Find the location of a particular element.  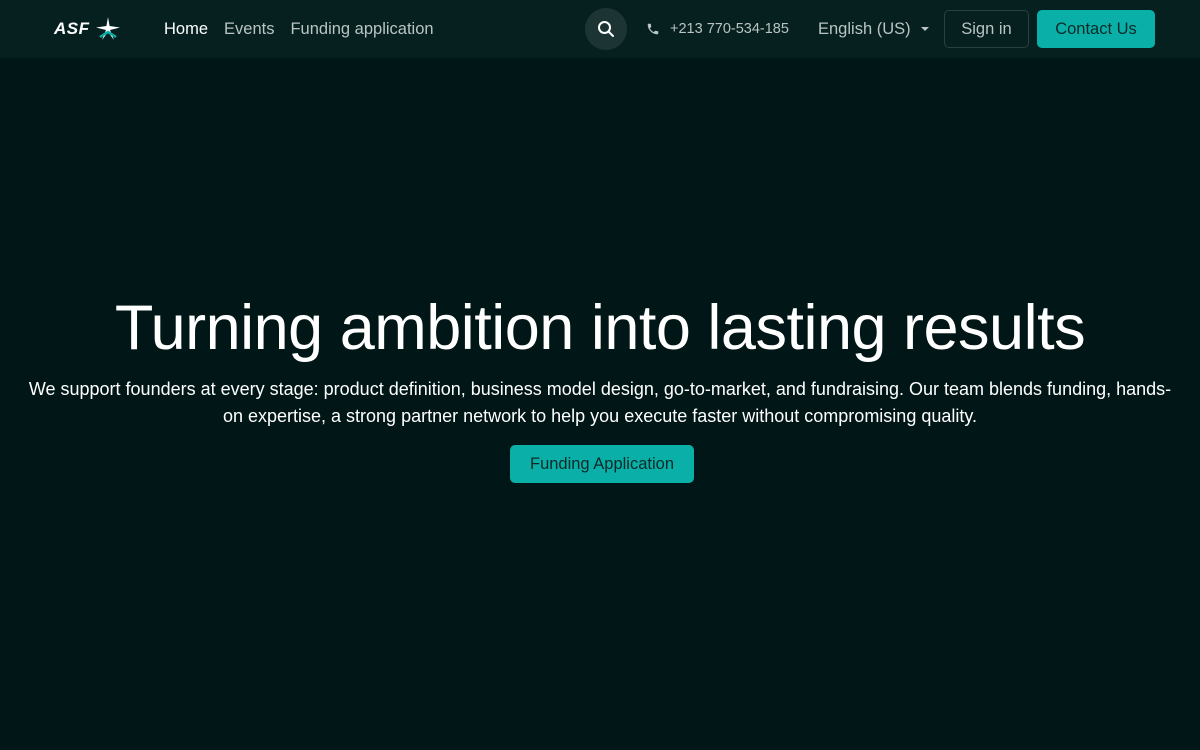

hero-title: Turning ambition into lasting results is located at coordinates (600, 328).